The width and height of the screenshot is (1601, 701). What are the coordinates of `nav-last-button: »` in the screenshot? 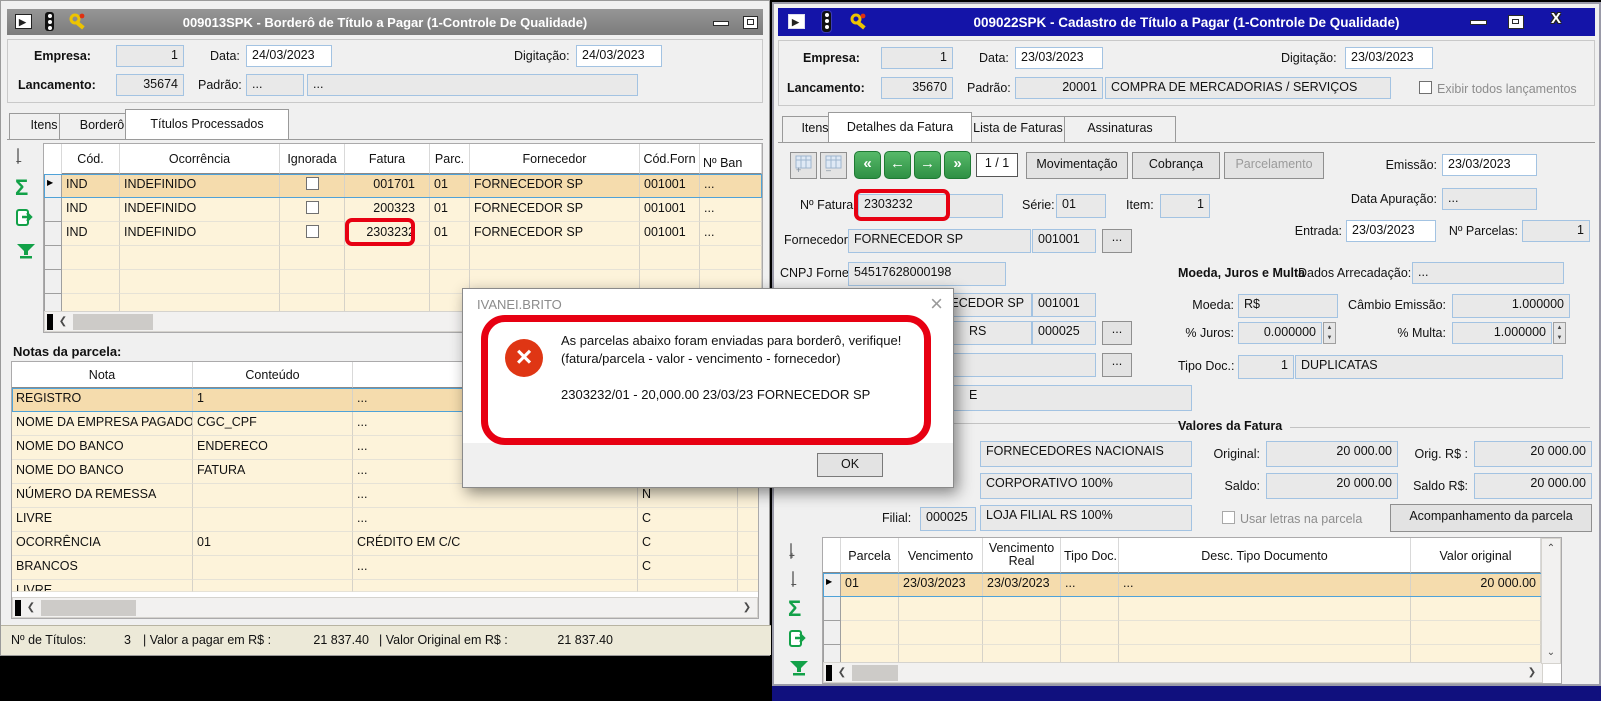 It's located at (957, 165).